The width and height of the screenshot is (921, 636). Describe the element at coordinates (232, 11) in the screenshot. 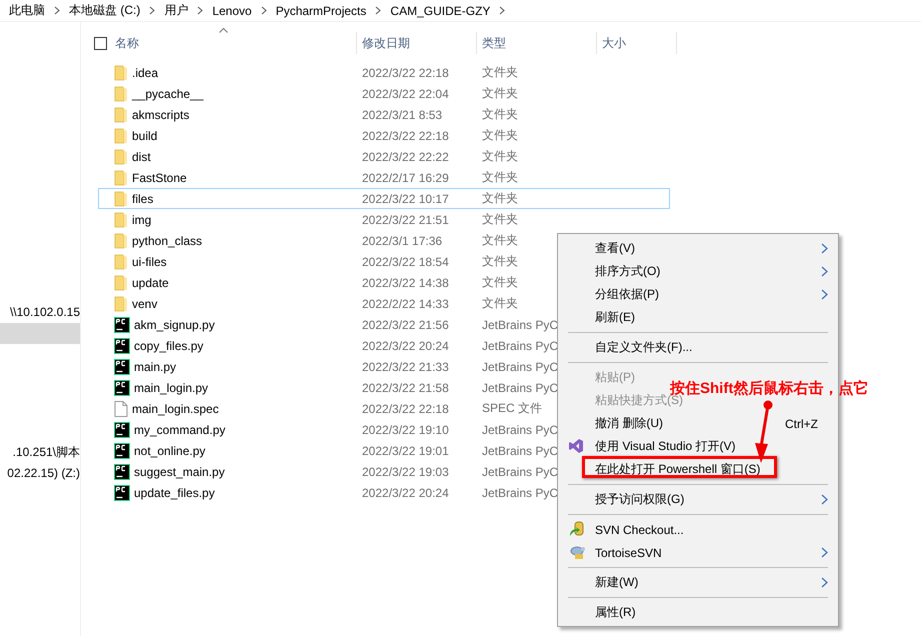

I see `breadcrumb-item: Lenovo` at that location.